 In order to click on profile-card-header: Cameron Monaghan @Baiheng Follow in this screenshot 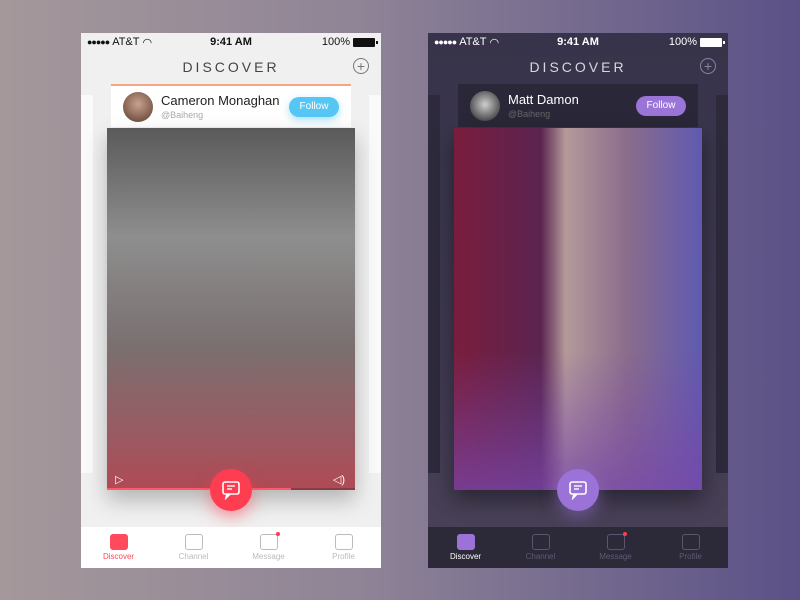, I will do `click(231, 105)`.